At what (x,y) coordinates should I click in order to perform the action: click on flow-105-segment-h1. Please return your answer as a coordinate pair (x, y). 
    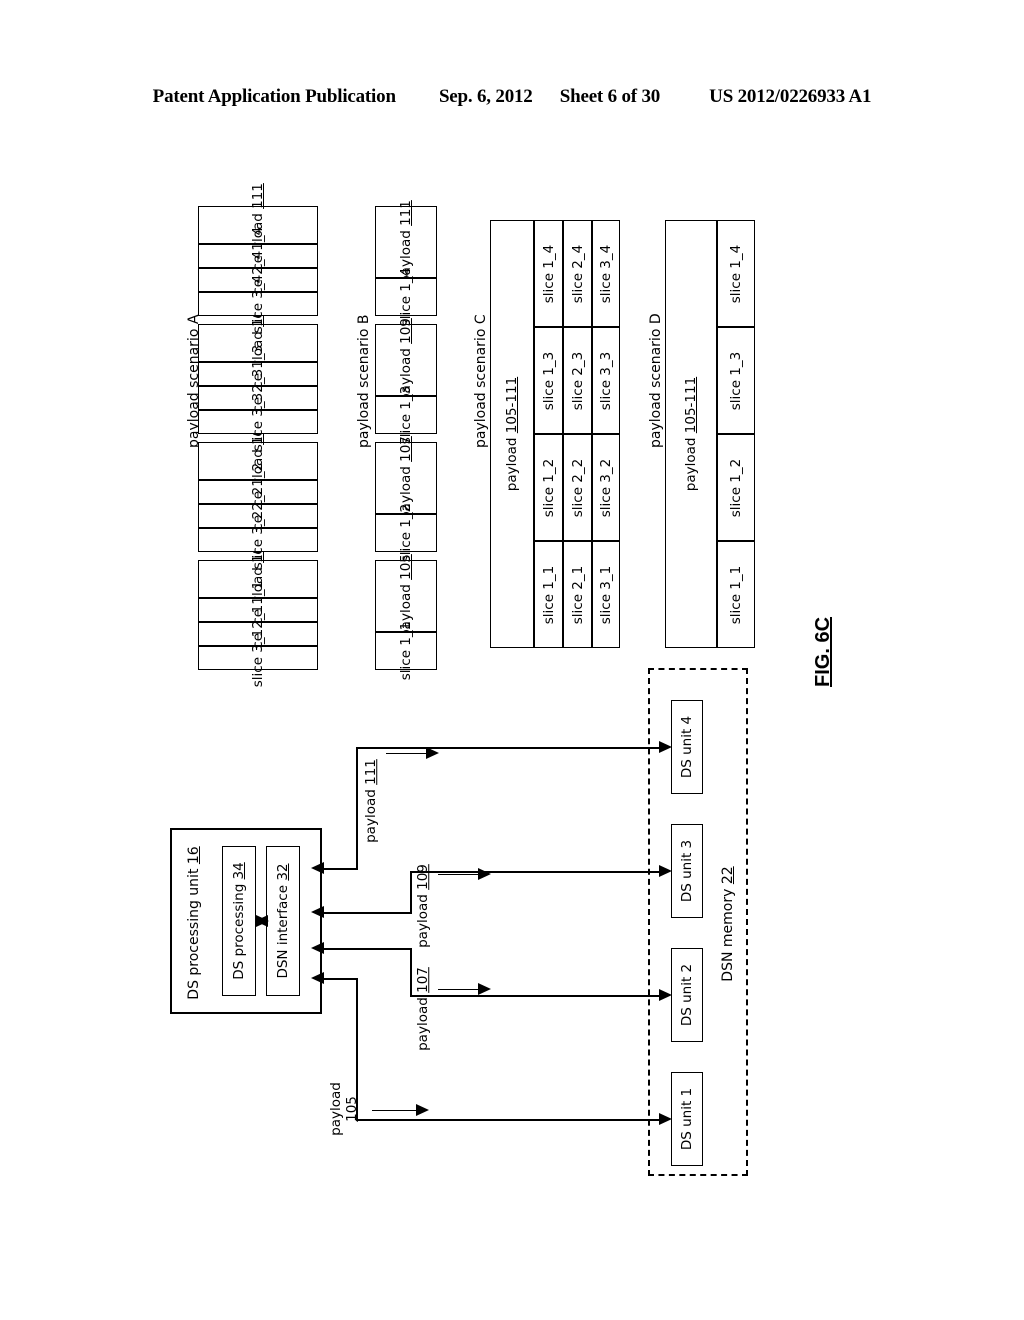
    Looking at the image, I should click on (338, 979).